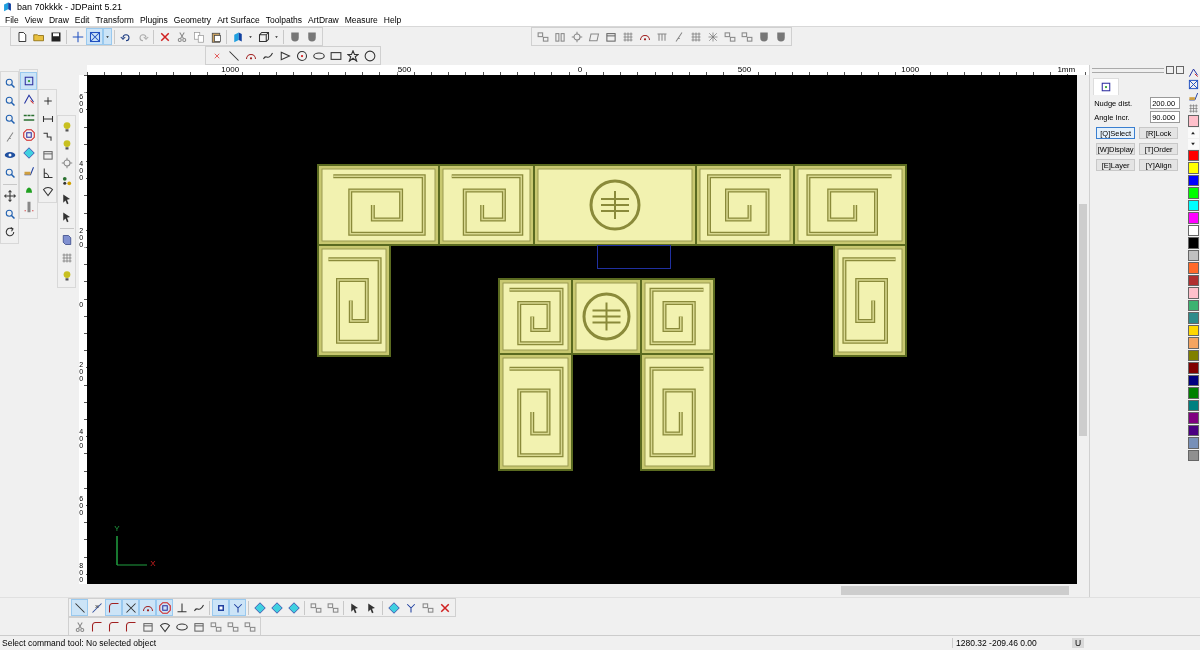 This screenshot has height=650, width=1200. Describe the element at coordinates (581, 70) in the screenshot. I see `ruler-label: 0` at that location.